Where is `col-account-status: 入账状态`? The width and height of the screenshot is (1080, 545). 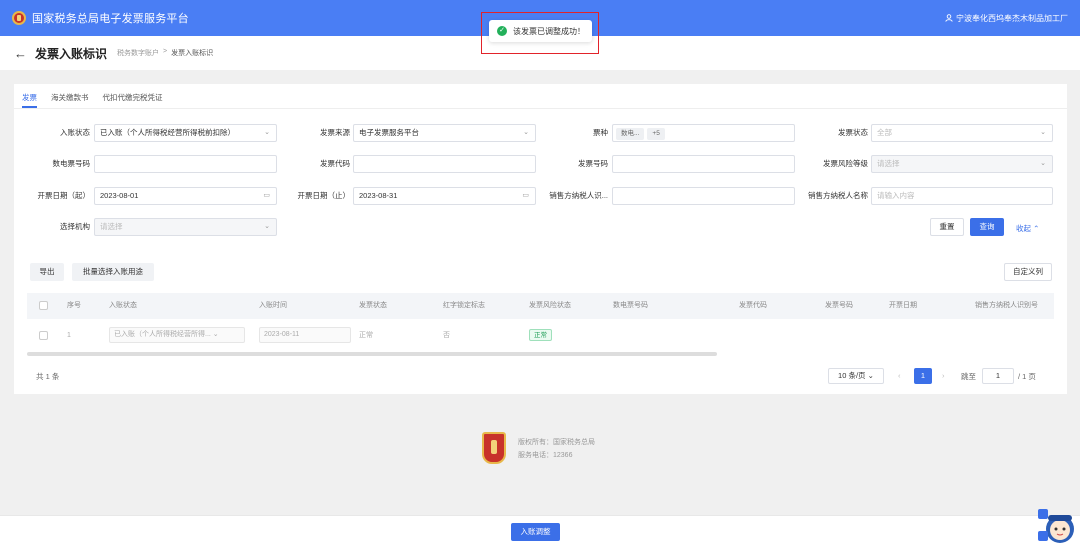 col-account-status: 入账状态 is located at coordinates (123, 305).